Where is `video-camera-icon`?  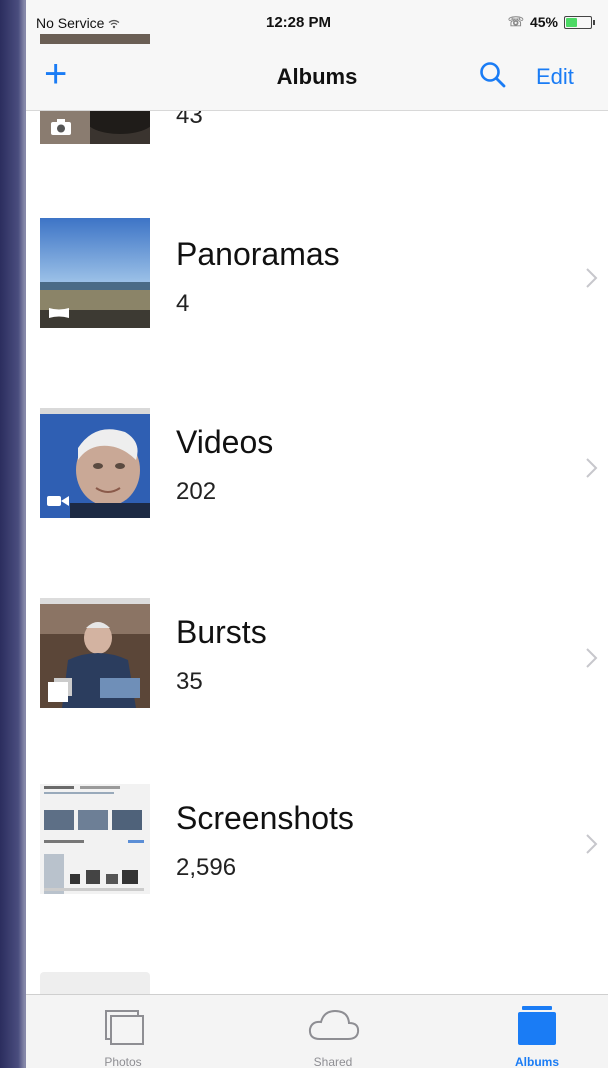
video-camera-icon is located at coordinates (58, 501).